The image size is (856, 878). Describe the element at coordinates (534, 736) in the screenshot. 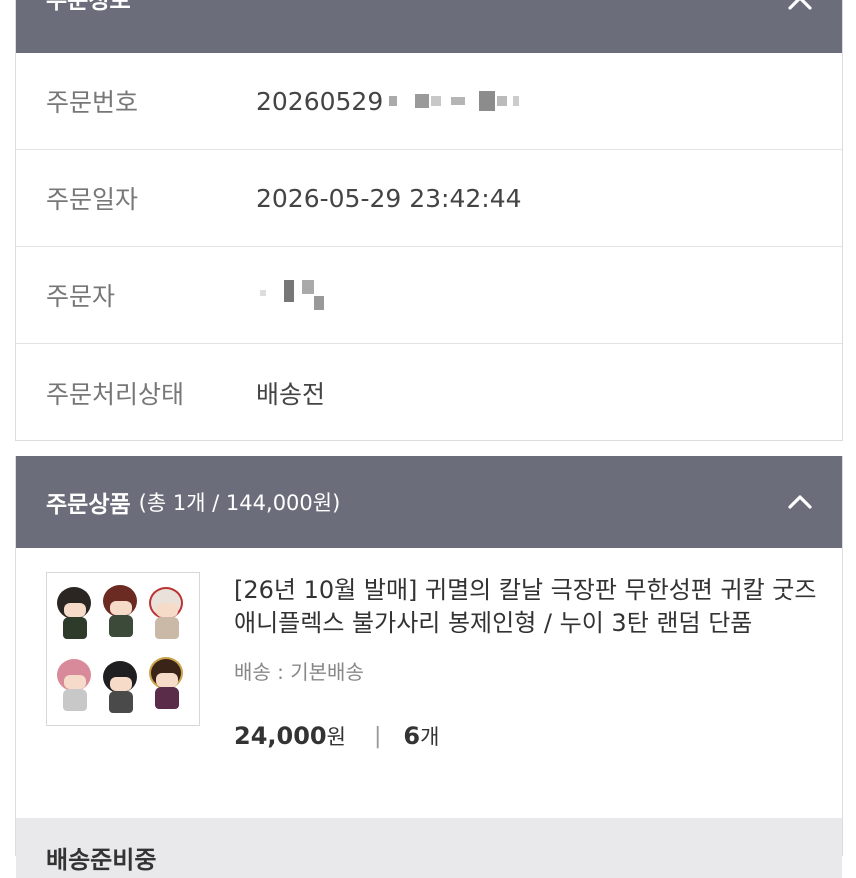

I see `product-price-row: 24,000 원 | 6 개` at that location.